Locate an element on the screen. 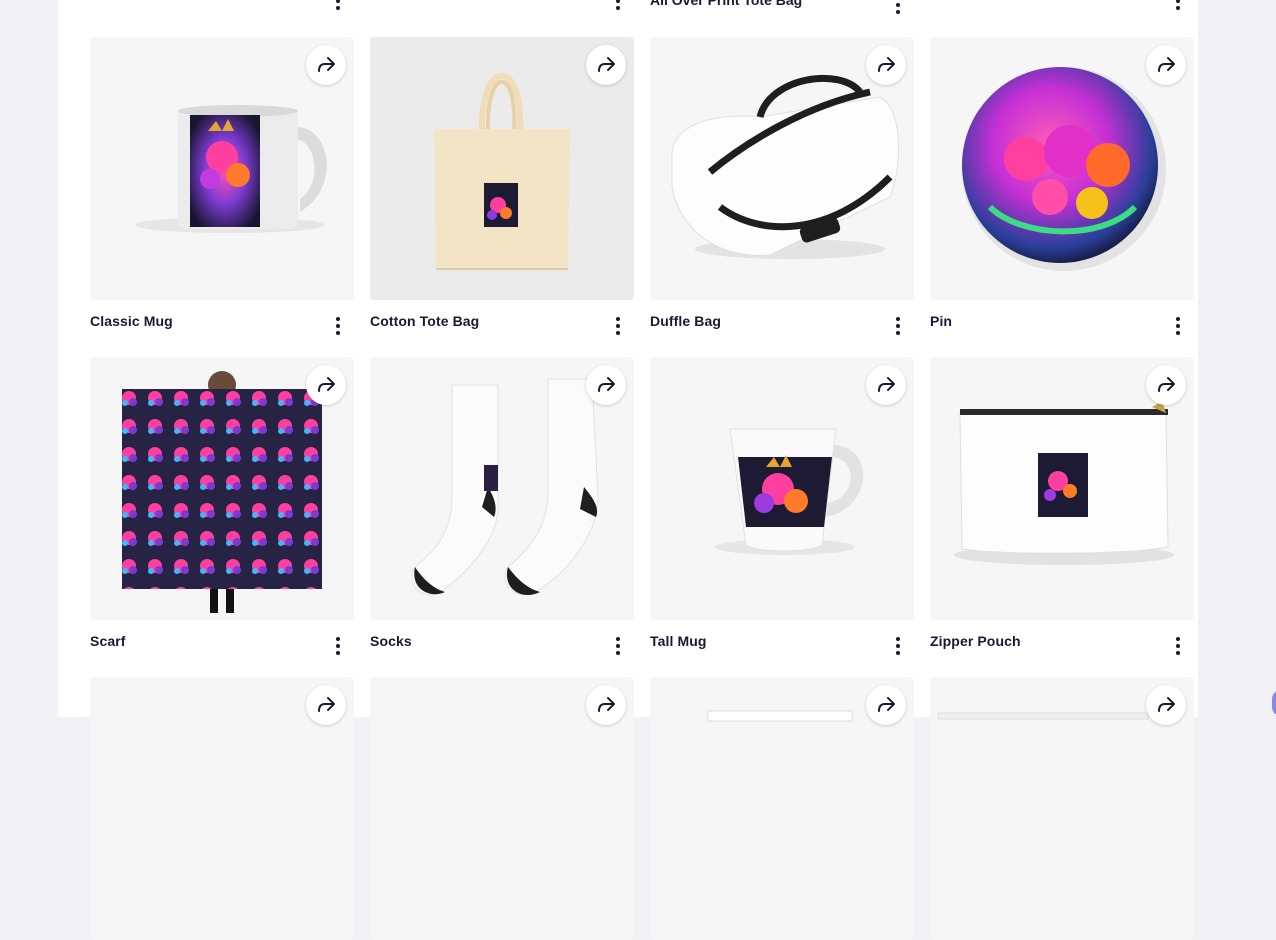 The width and height of the screenshot is (1276, 940). product-card-cotton-tote-bag: Cotton Tote Bag is located at coordinates (502, 186).